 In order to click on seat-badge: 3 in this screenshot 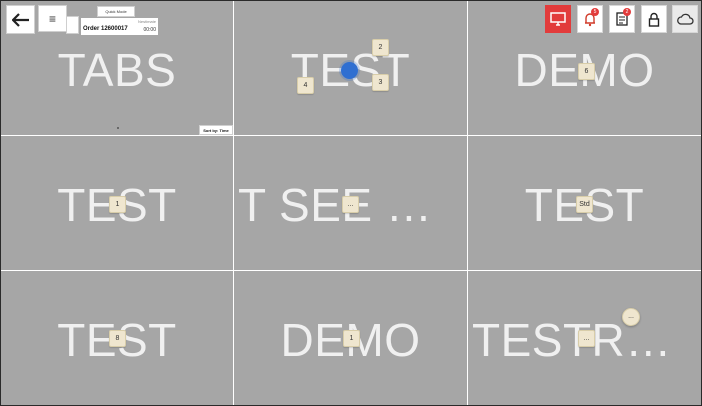, I will do `click(380, 82)`.